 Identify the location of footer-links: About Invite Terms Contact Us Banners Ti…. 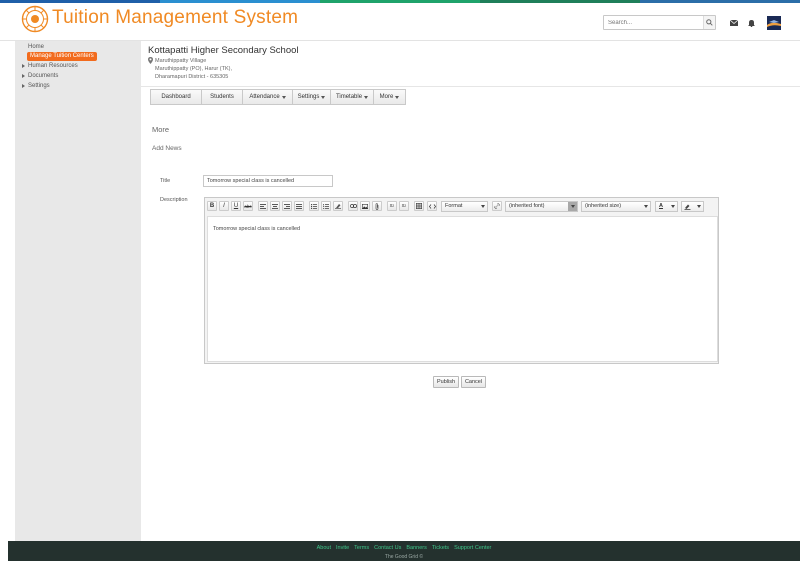
(404, 548).